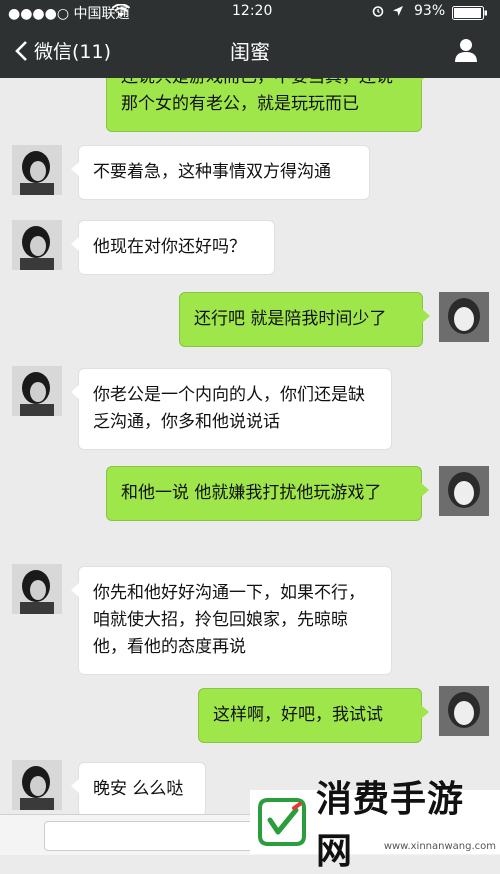  What do you see at coordinates (231, 620) in the screenshot?
I see `message-bubble-in: 你先和他好好沟通一下，如果不行，咱就使大招，拎包回娘家，先晾晾他，看他的态度再说` at bounding box center [231, 620].